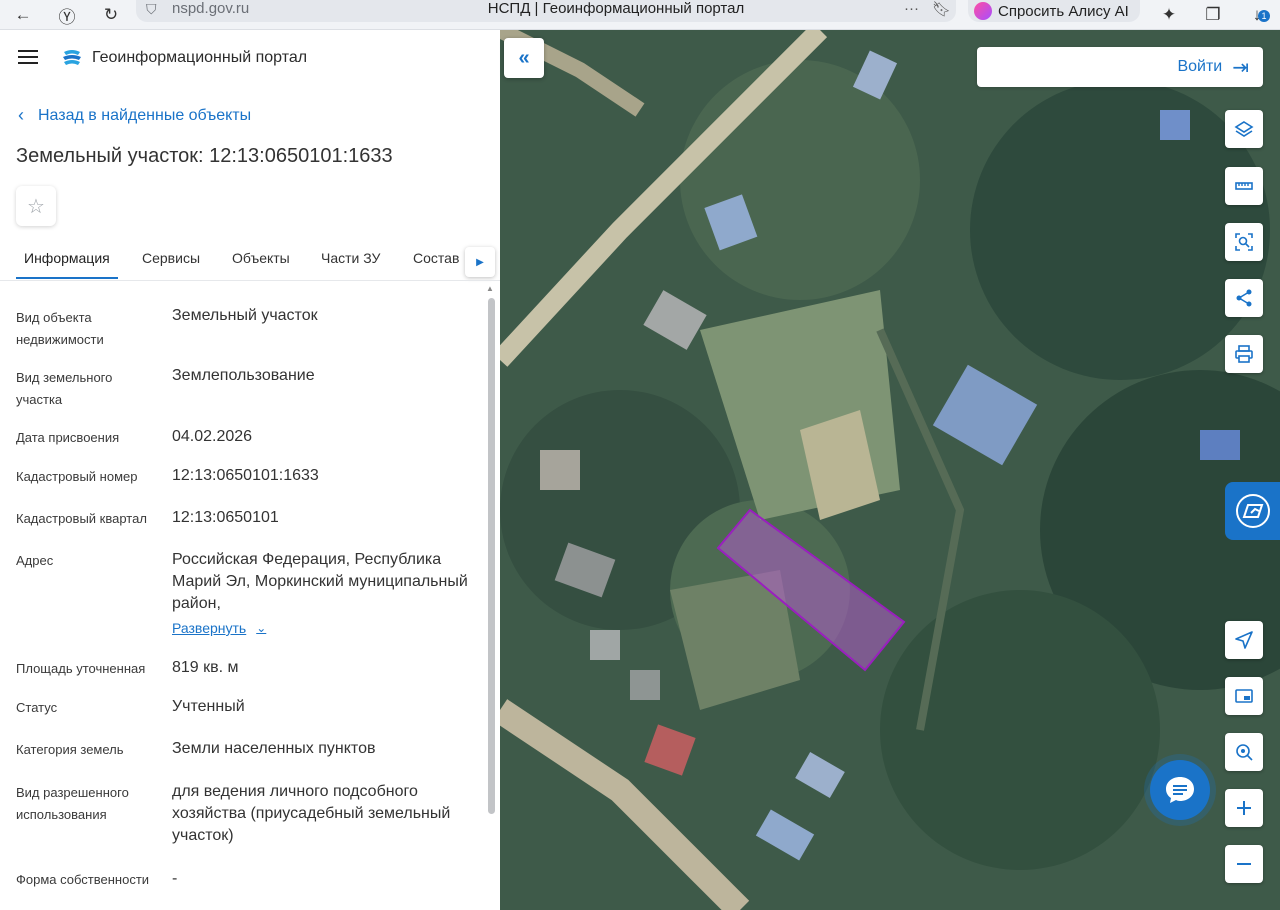  I want to click on active-tab-indicator, so click(67, 278).